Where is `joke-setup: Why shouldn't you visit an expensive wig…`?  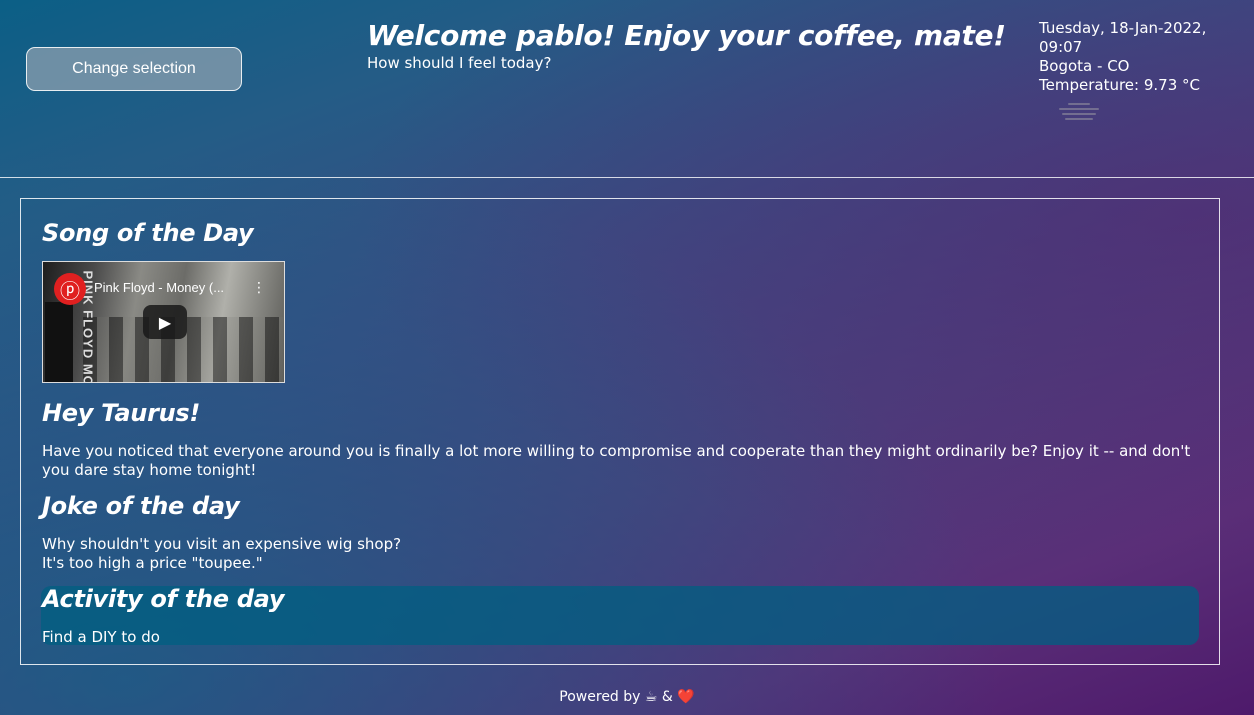 joke-setup: Why shouldn't you visit an expensive wig… is located at coordinates (222, 544).